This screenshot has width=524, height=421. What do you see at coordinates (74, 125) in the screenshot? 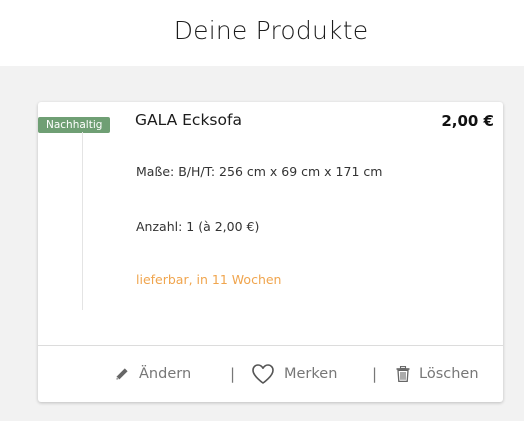
I see `sustainability-badge: Nachhaltig` at bounding box center [74, 125].